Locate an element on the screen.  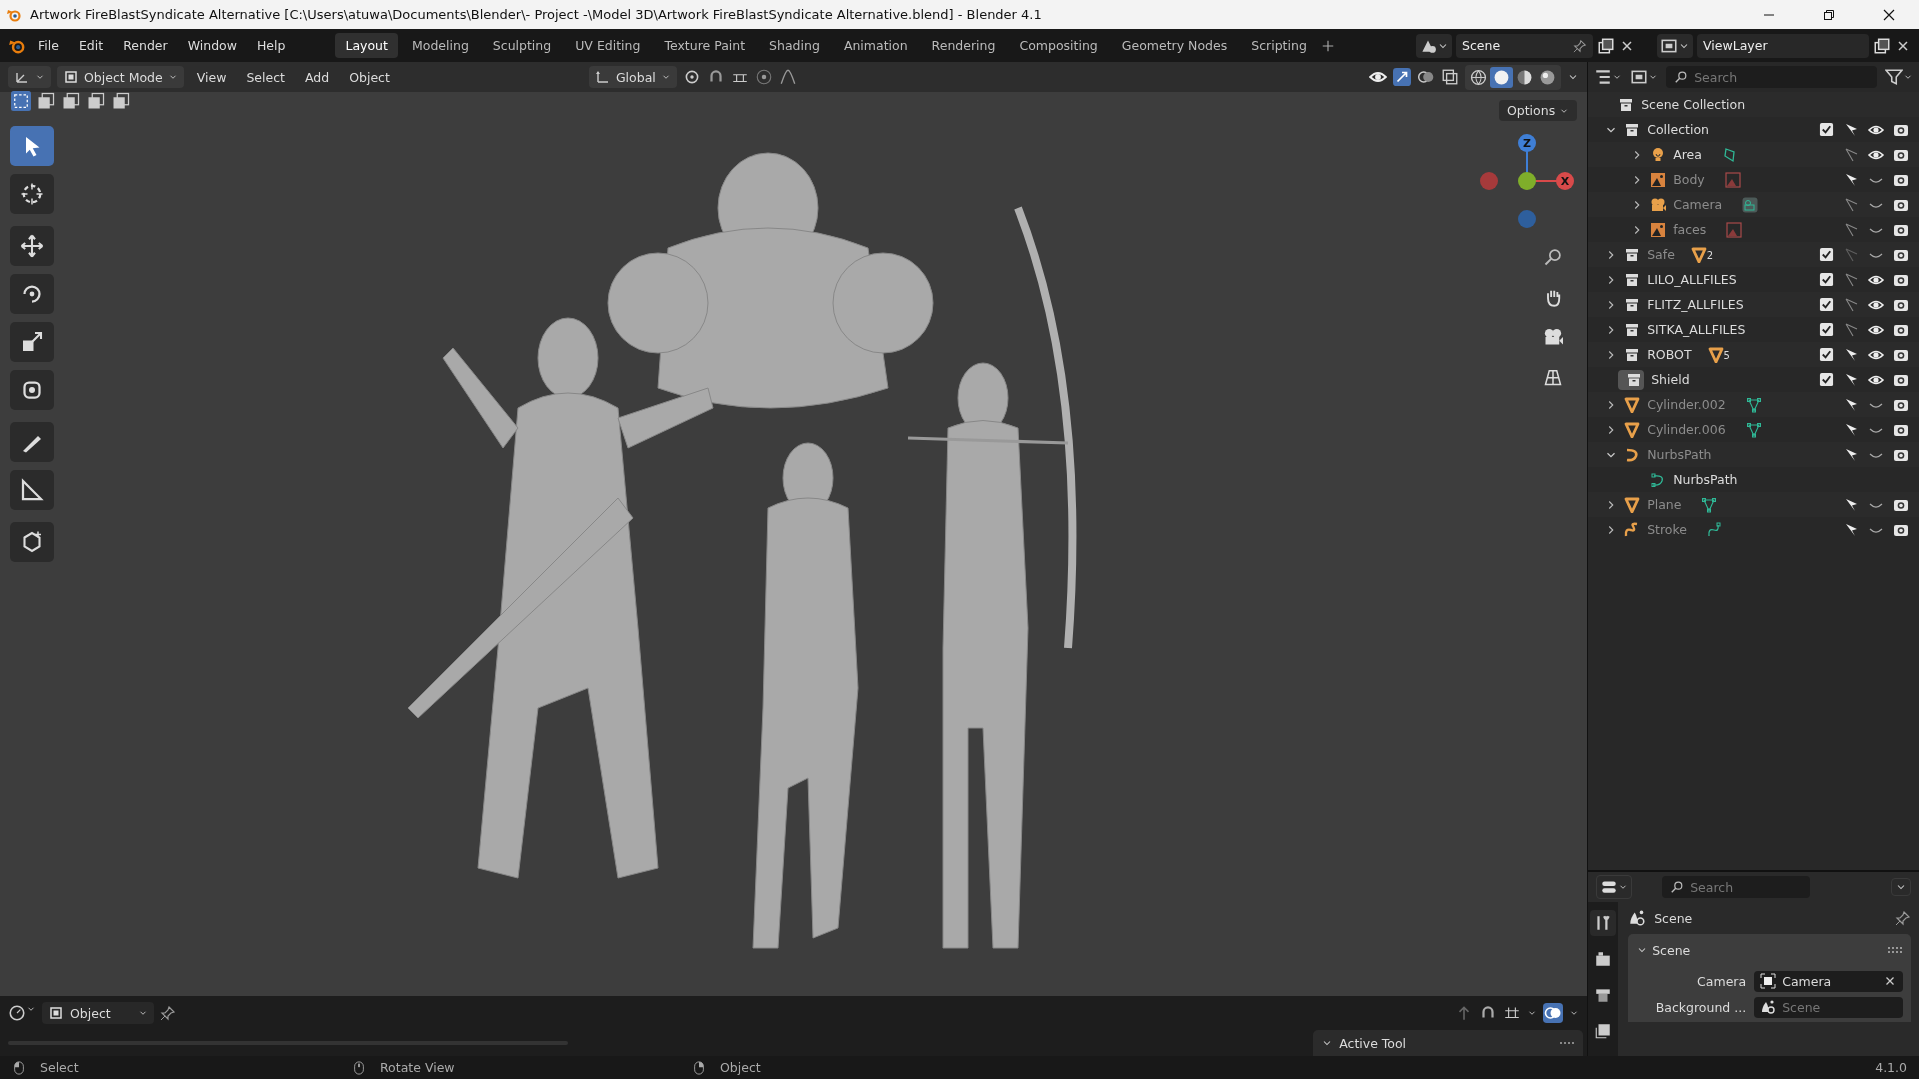
outliner-item: Body is located at coordinates (1689, 179).